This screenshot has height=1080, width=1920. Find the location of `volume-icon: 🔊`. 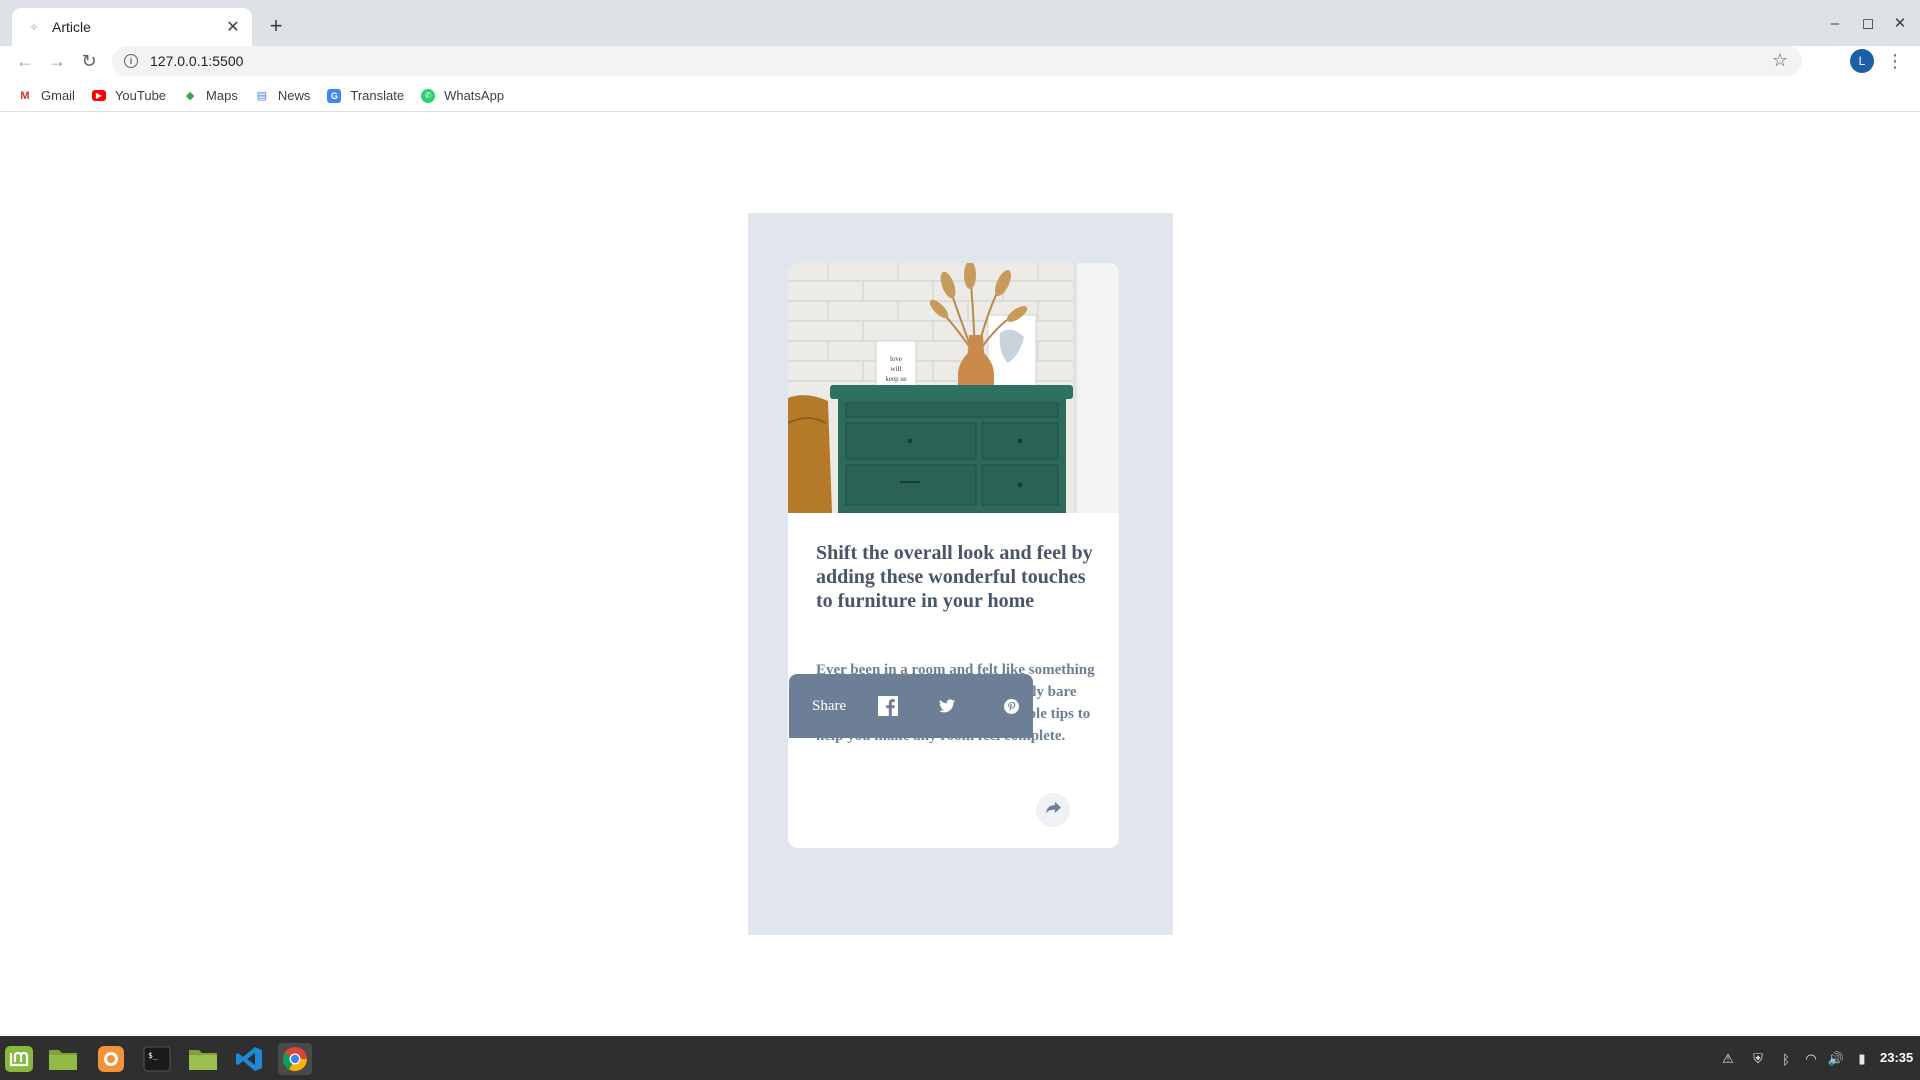

volume-icon: 🔊 is located at coordinates (1836, 1059).